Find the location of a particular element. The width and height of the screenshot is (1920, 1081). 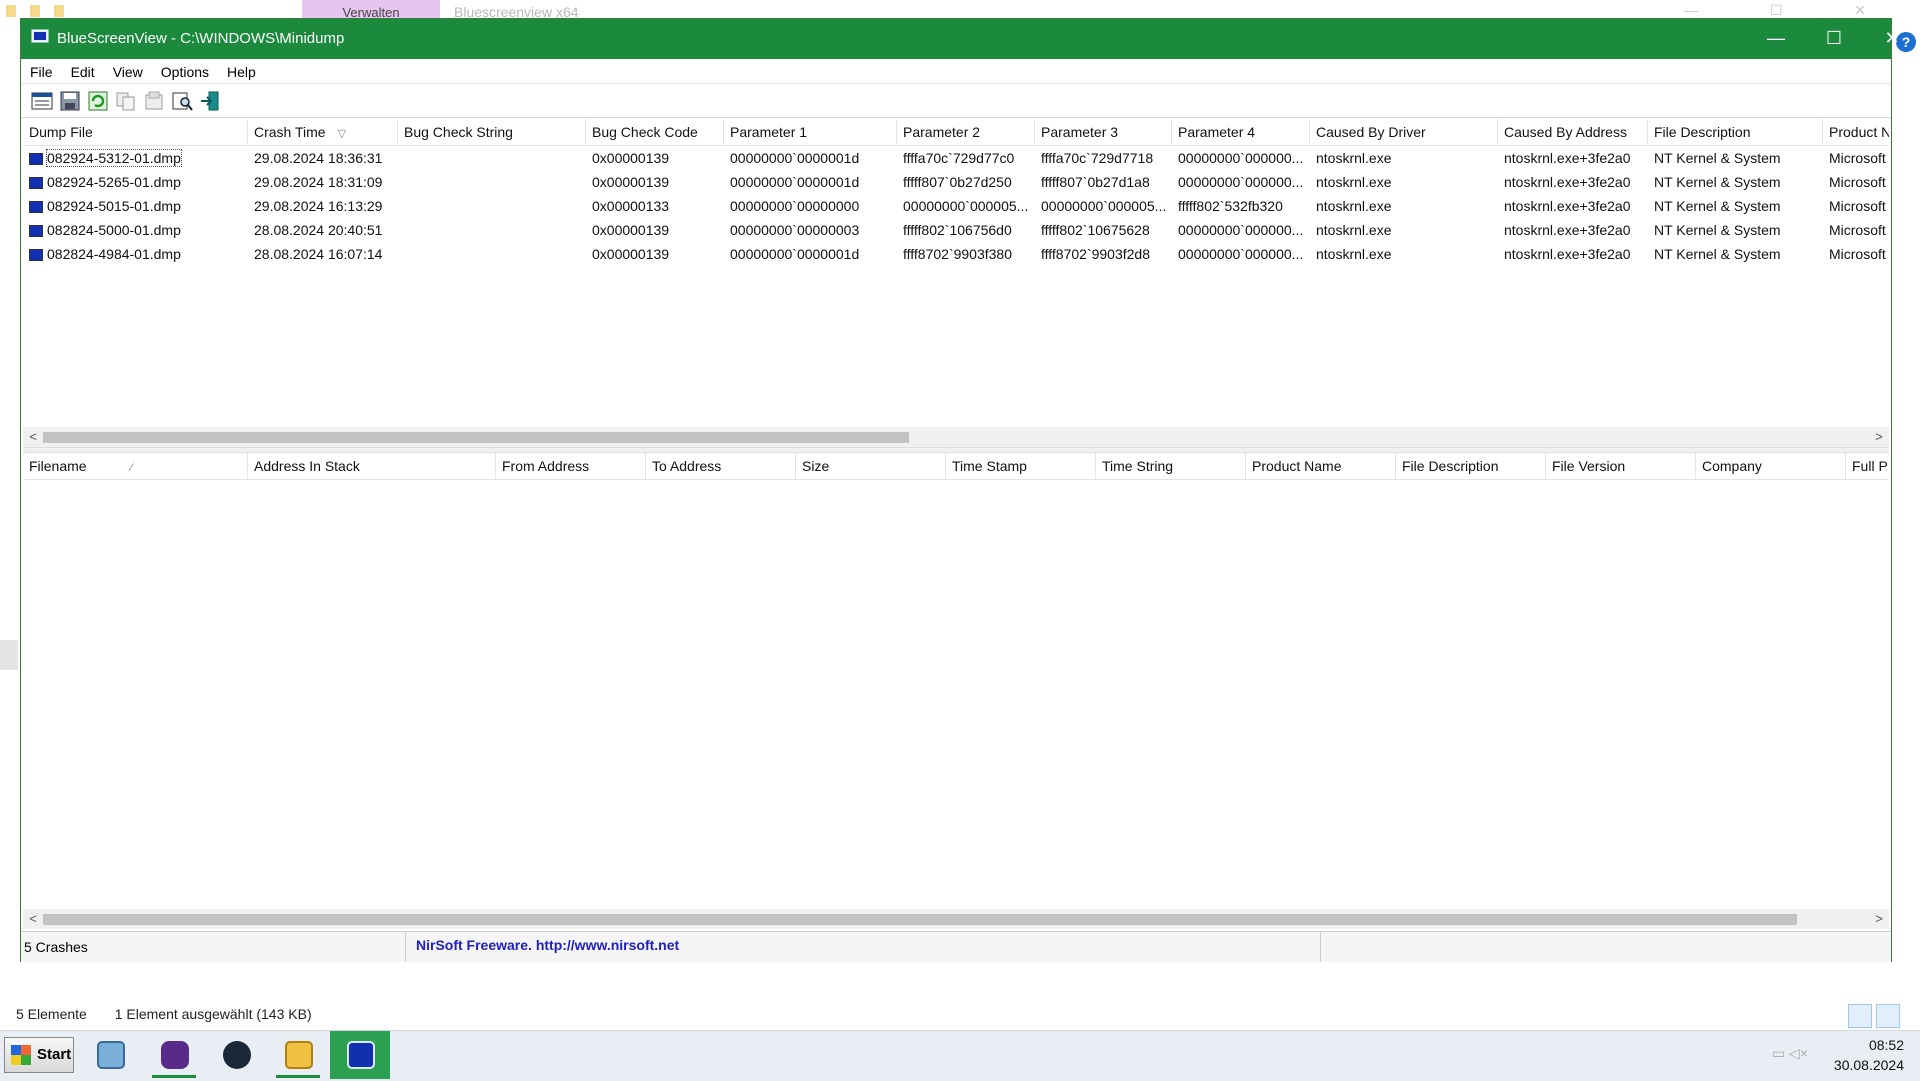

menu-help: Help is located at coordinates (241, 72).